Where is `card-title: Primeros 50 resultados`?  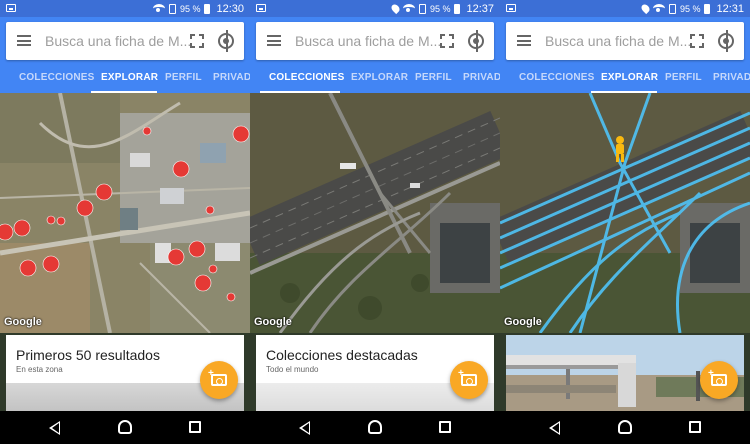 card-title: Primeros 50 resultados is located at coordinates (88, 355).